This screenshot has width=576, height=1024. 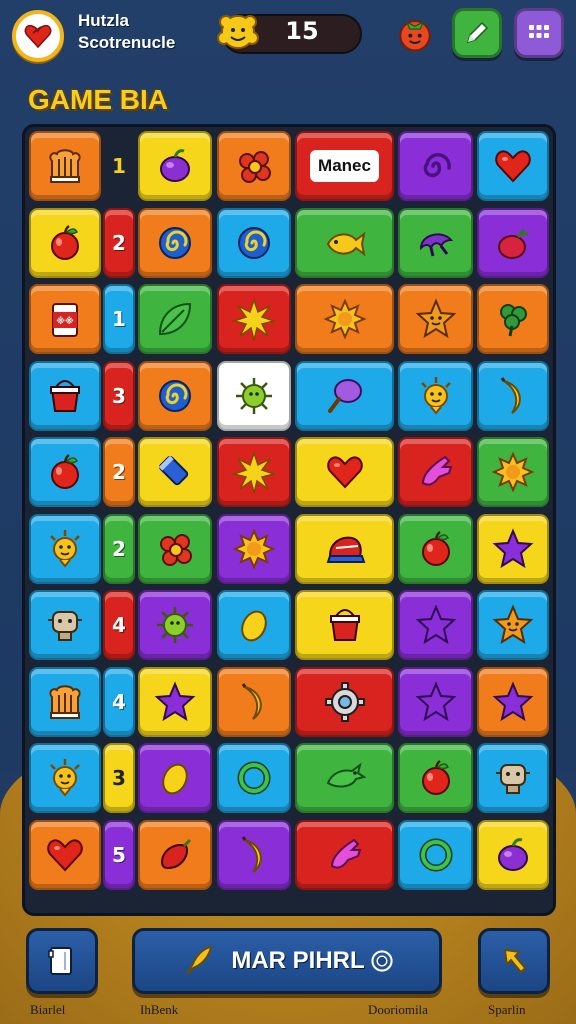 I want to click on fruit-button, so click(x=415, y=33).